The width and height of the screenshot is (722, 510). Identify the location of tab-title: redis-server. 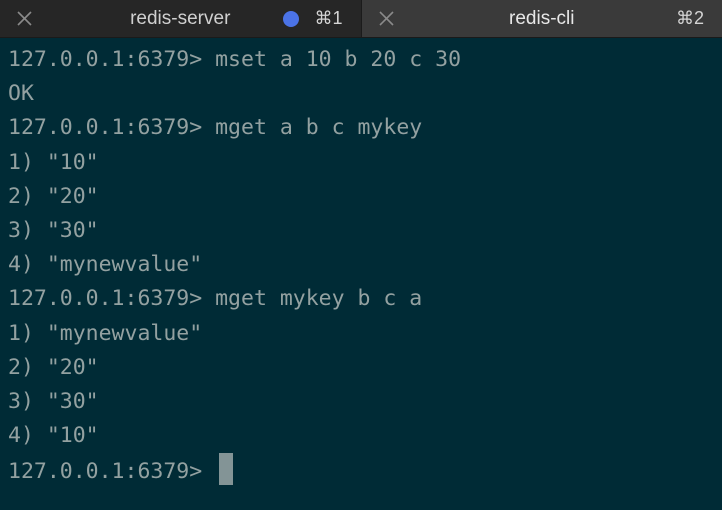
(180, 18).